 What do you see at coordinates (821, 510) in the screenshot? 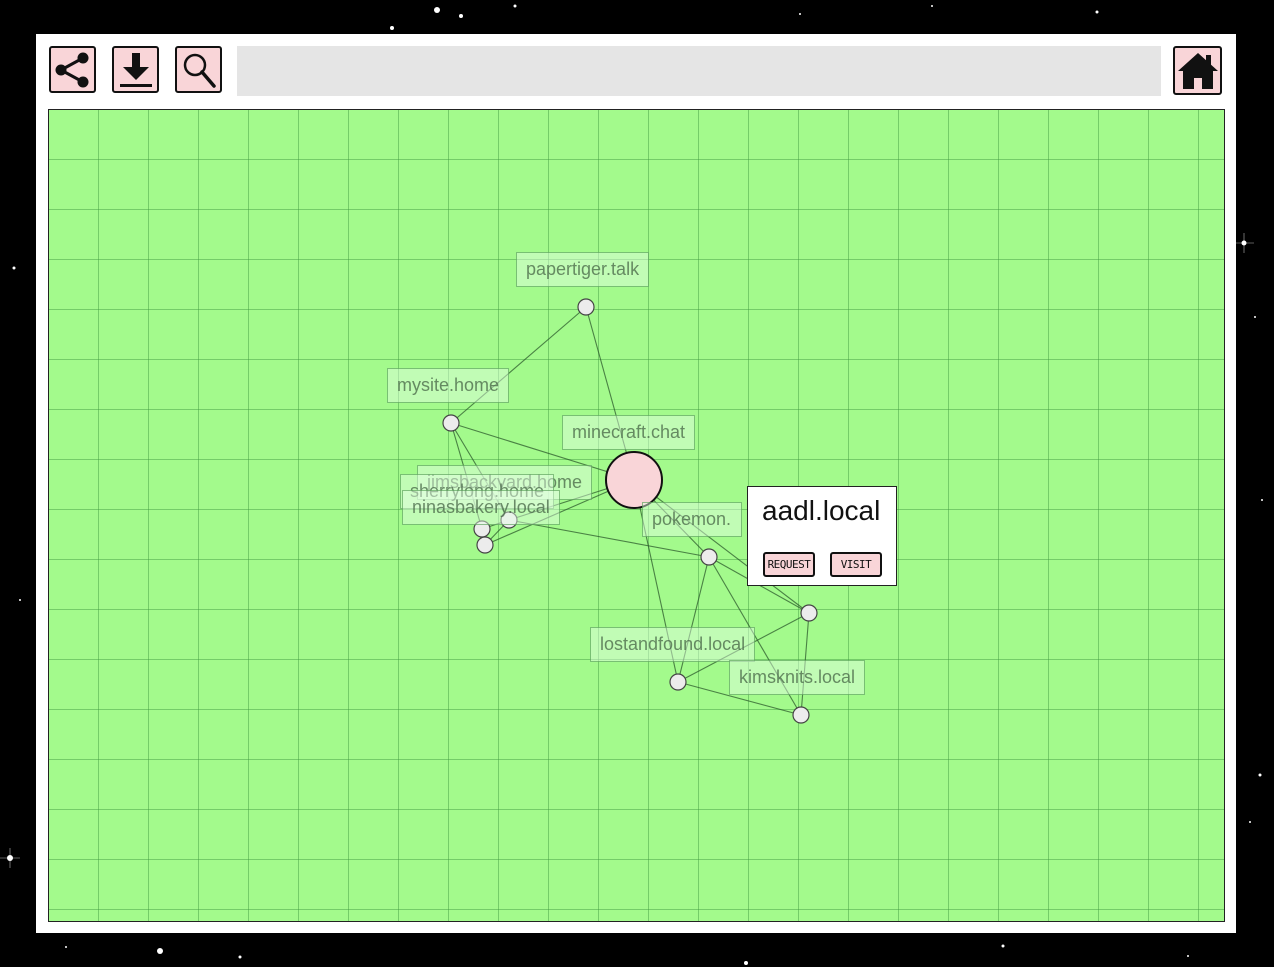
I see `popup-title: aadl.local` at bounding box center [821, 510].